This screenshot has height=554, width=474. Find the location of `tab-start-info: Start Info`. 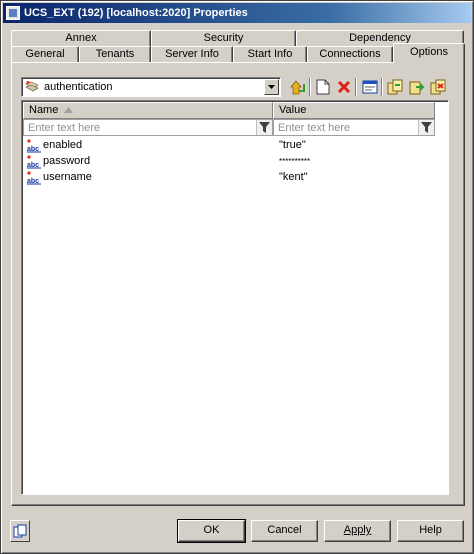

tab-start-info: Start Info is located at coordinates (270, 54).